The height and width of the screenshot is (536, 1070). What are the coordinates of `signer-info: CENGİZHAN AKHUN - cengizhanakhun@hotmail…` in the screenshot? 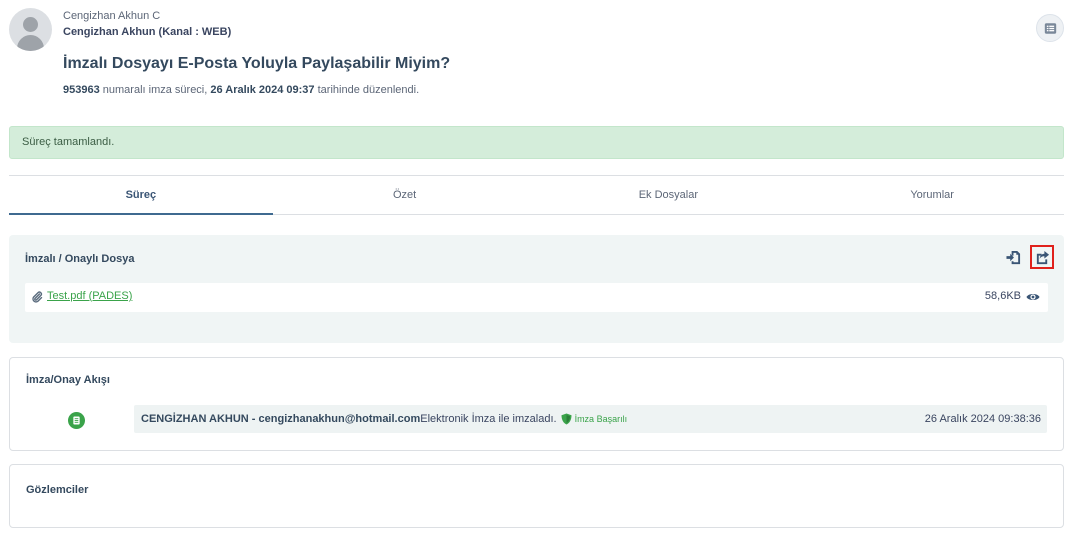 It's located at (281, 419).